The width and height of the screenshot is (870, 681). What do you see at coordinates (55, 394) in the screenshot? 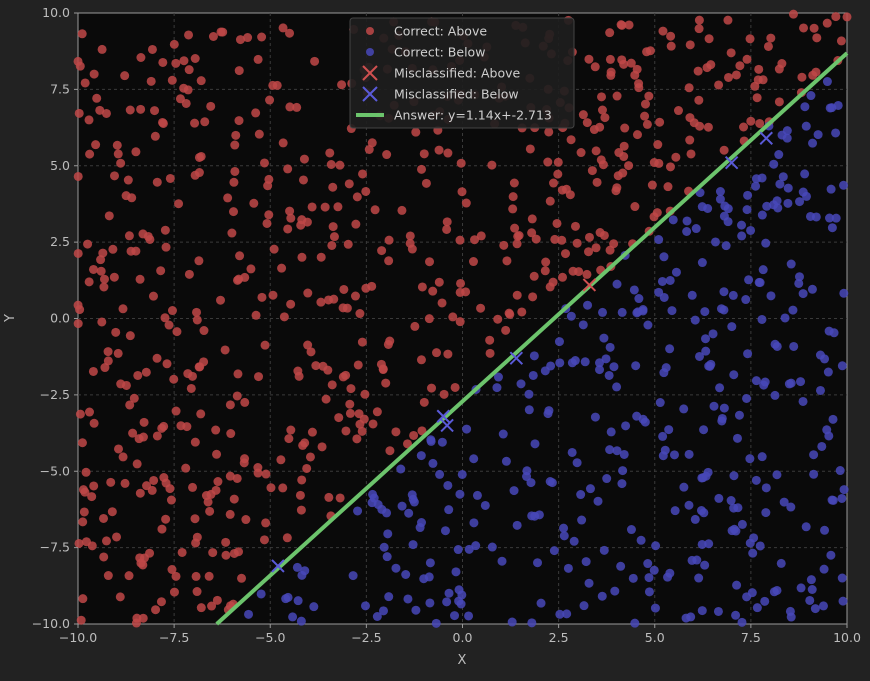
I see `y-tick-label: −2.5` at bounding box center [55, 394].